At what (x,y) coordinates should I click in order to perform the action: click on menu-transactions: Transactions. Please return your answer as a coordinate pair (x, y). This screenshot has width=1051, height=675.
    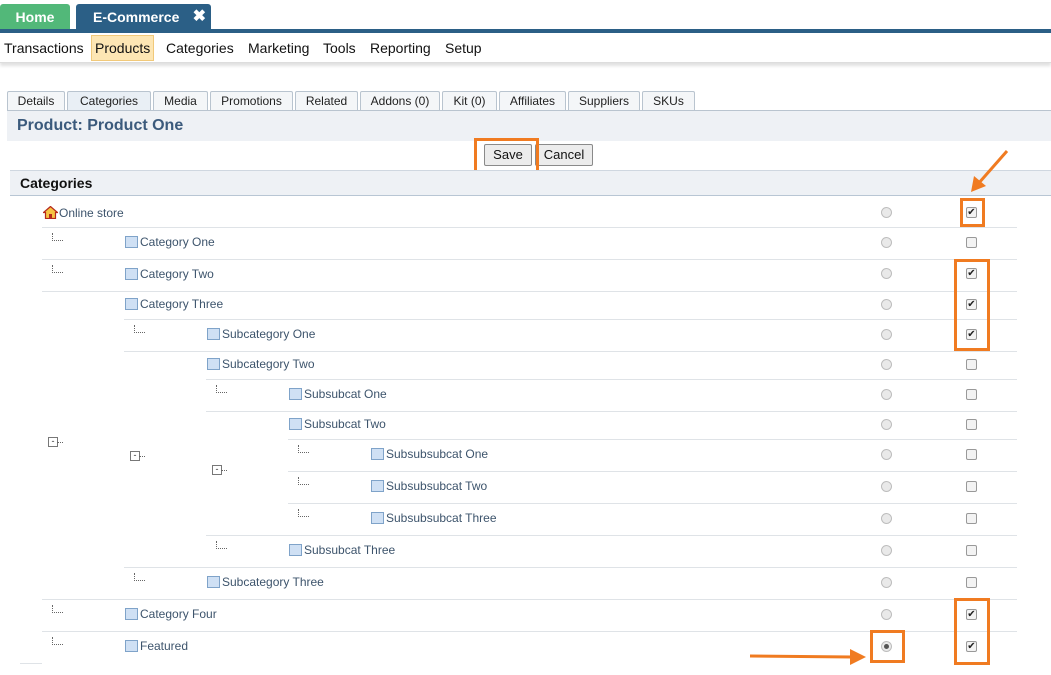
    Looking at the image, I should click on (44, 48).